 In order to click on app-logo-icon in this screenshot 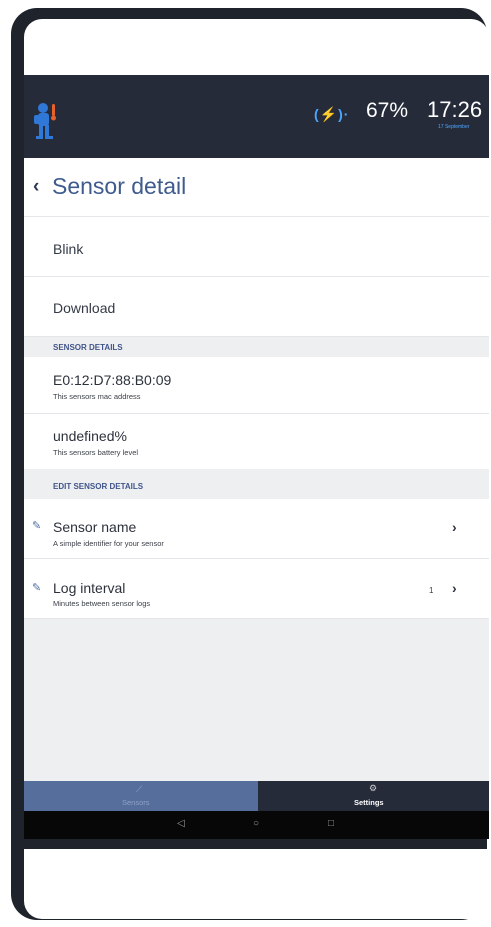, I will do `click(45, 121)`.